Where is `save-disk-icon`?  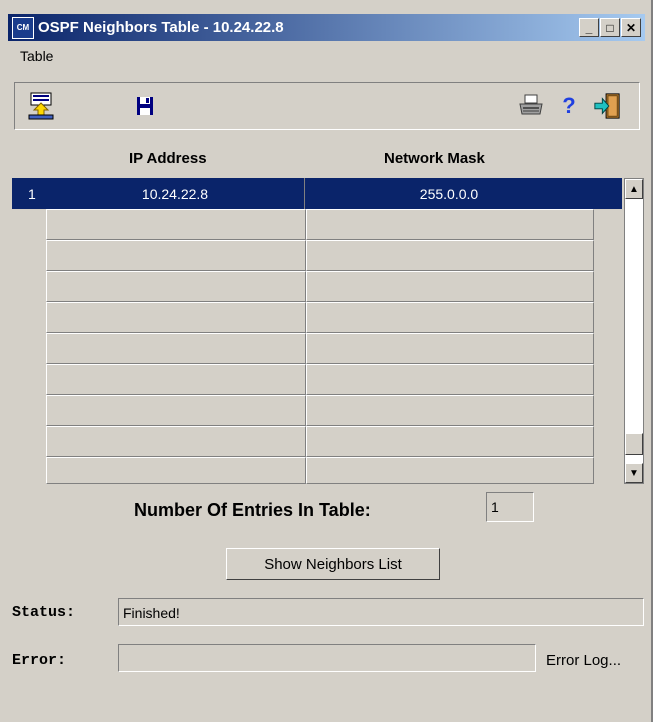 save-disk-icon is located at coordinates (145, 106).